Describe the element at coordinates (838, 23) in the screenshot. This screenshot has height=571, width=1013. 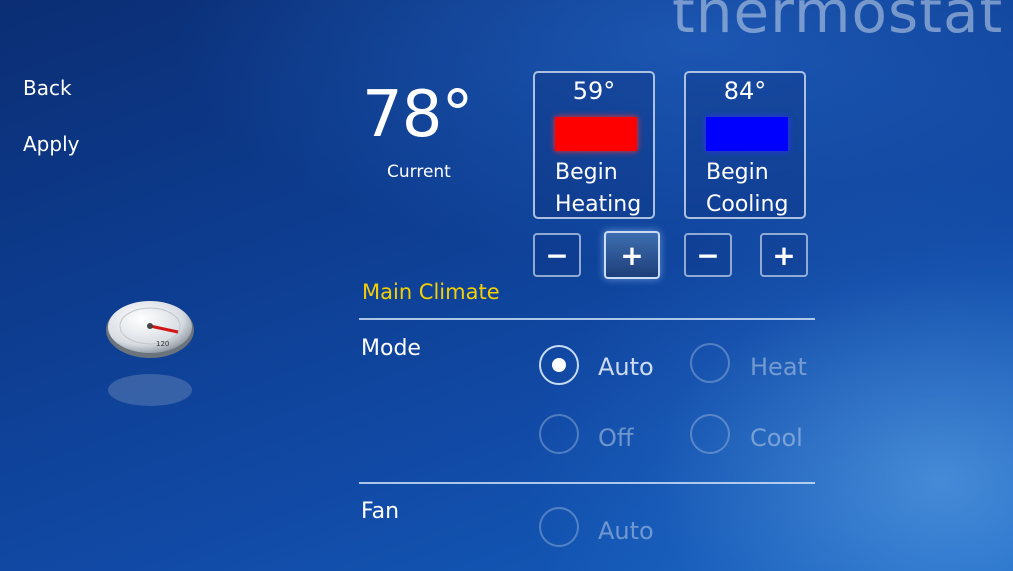
I see `app-title: thermostat` at that location.